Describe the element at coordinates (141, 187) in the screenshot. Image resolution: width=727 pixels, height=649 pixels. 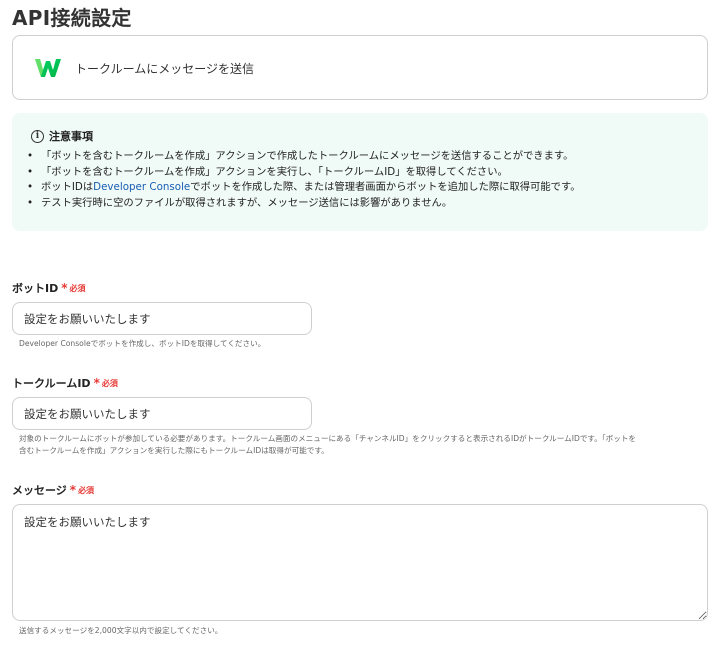
I see `developer-console-link: Developer Console` at that location.